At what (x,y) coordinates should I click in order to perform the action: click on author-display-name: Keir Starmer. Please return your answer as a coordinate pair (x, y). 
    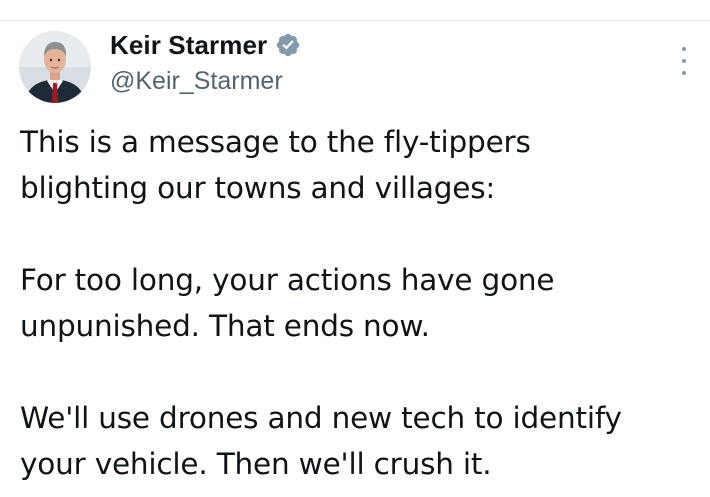
    Looking at the image, I should click on (188, 45).